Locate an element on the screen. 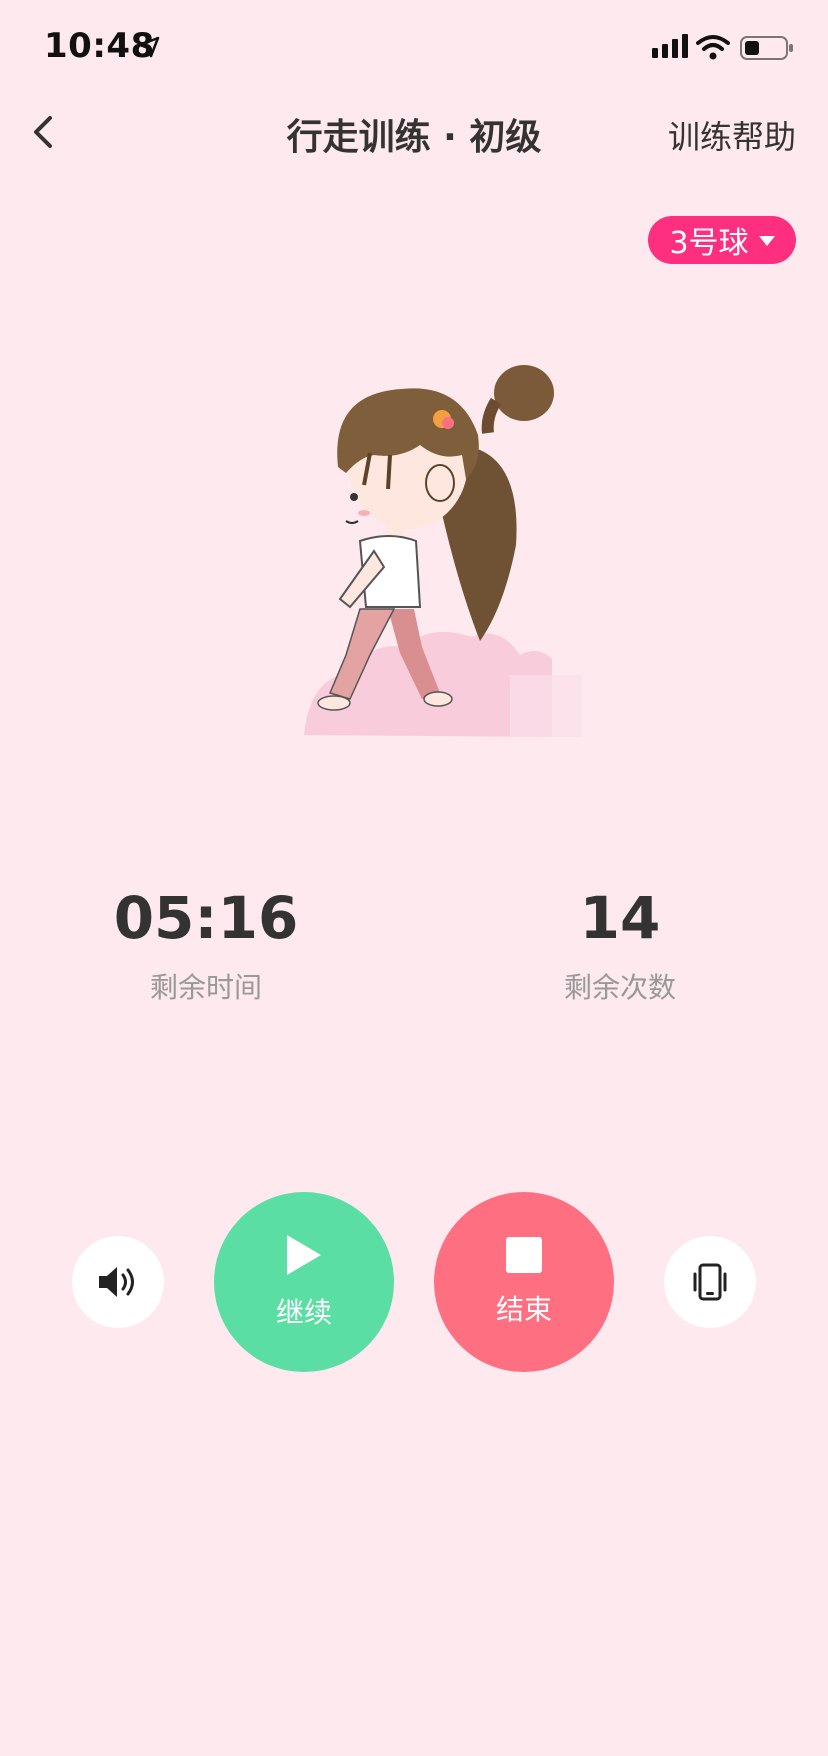 This screenshot has width=828, height=1756. end-label: 结束 is located at coordinates (523, 1309).